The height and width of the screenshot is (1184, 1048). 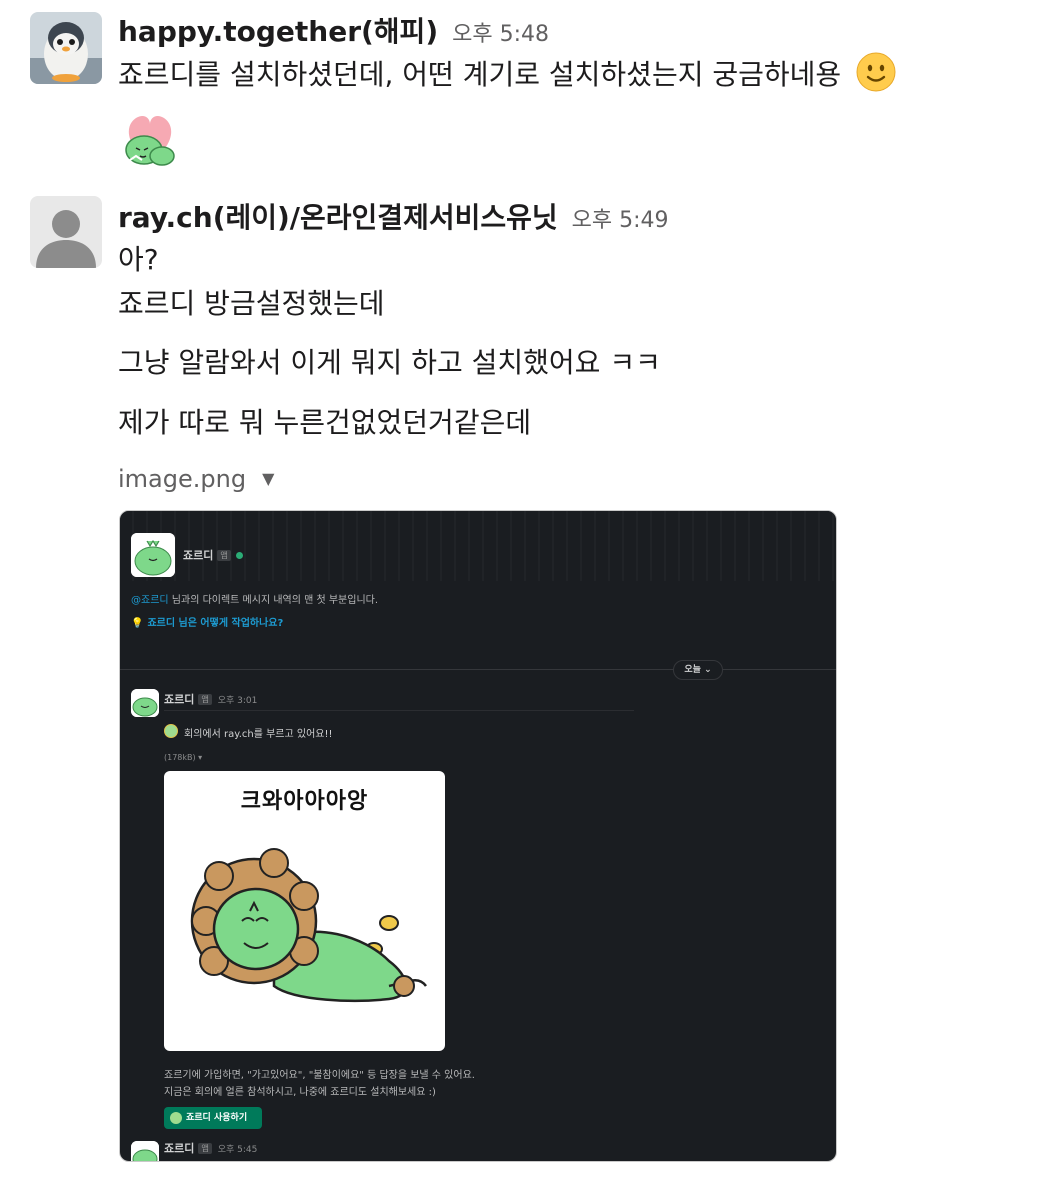 What do you see at coordinates (237, 1150) in the screenshot?
I see `screenshot-msg-time: 오후 5:45` at bounding box center [237, 1150].